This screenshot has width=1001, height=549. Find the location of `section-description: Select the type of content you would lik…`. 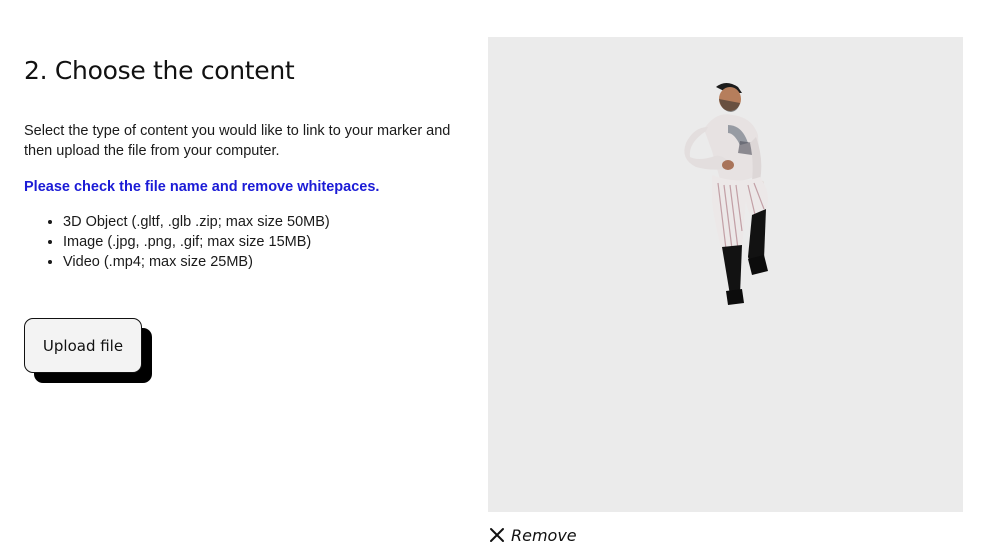

section-description: Select the type of content you would lik… is located at coordinates (237, 141).